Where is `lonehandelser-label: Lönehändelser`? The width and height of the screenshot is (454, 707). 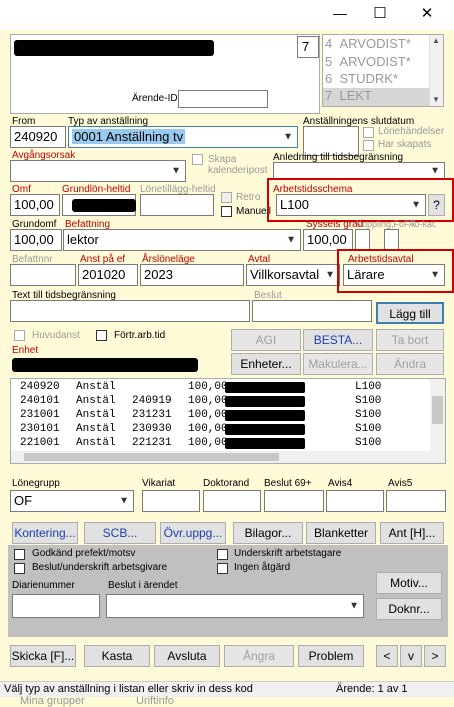
lonehandelser-label: Lönehändelser is located at coordinates (411, 131).